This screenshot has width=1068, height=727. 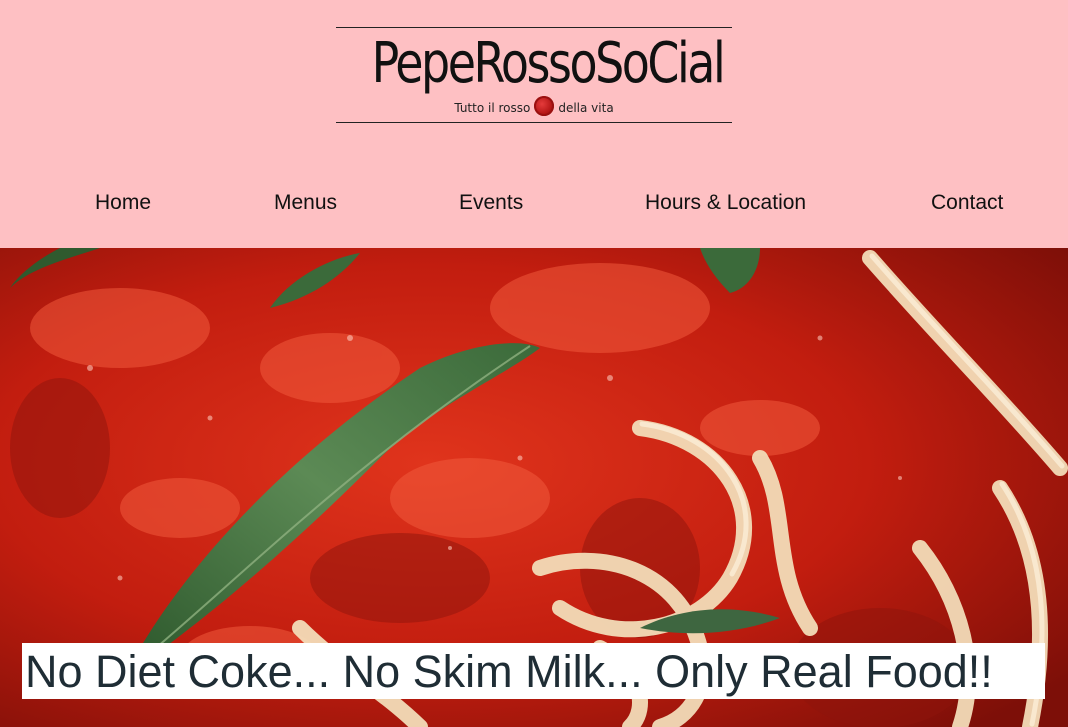 I want to click on nav-item-hours-location: Hours & Location, so click(x=725, y=203).